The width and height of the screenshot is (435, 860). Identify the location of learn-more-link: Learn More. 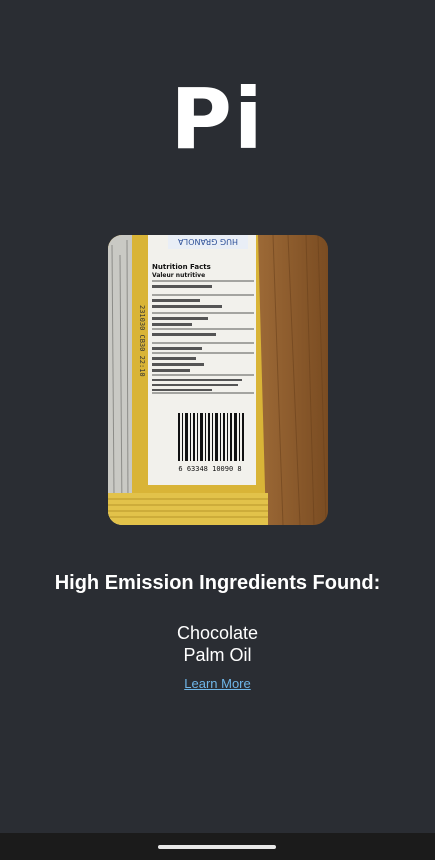
(217, 683).